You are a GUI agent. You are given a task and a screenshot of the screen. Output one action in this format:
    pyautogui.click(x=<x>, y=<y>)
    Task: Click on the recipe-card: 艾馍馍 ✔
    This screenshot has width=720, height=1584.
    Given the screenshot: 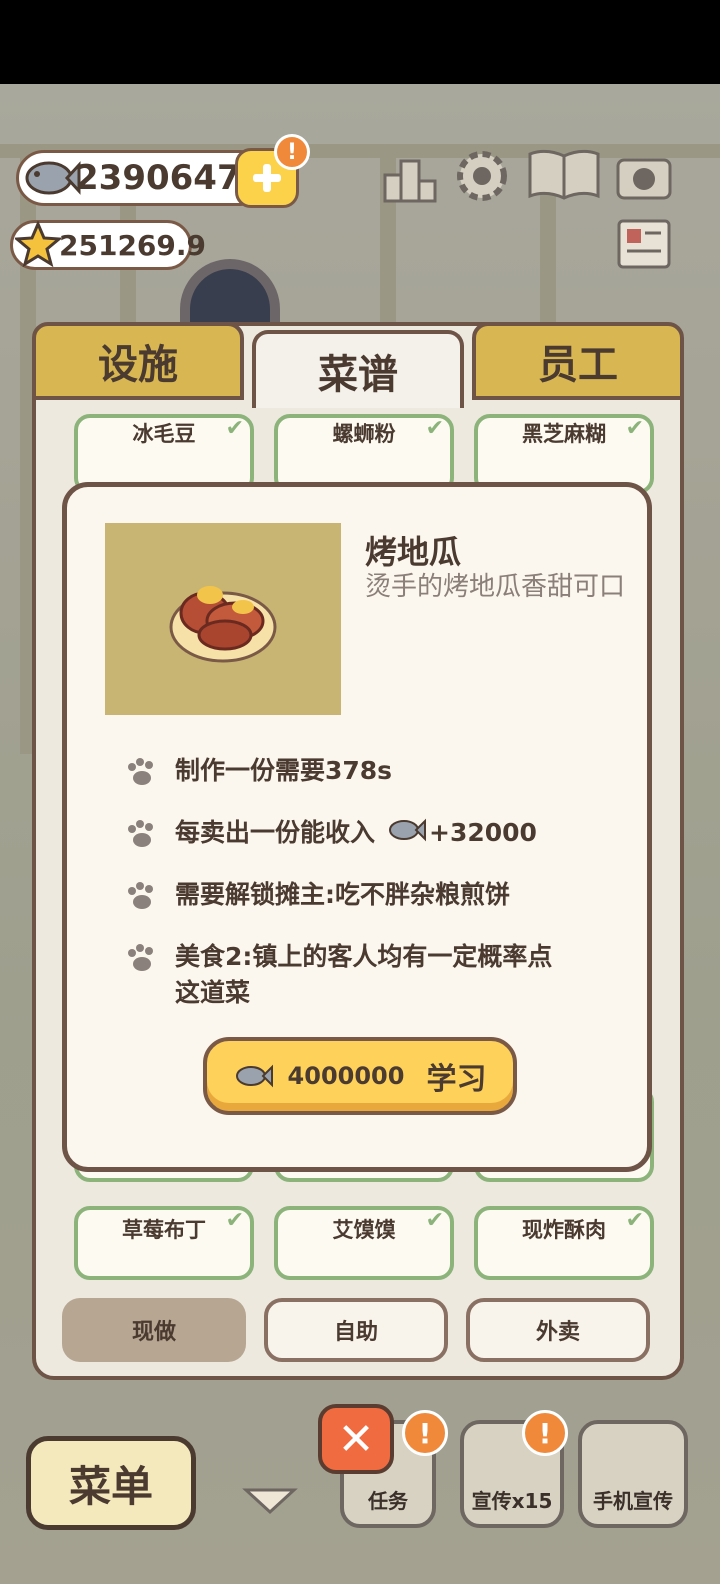 What is the action you would take?
    pyautogui.click(x=364, y=1243)
    